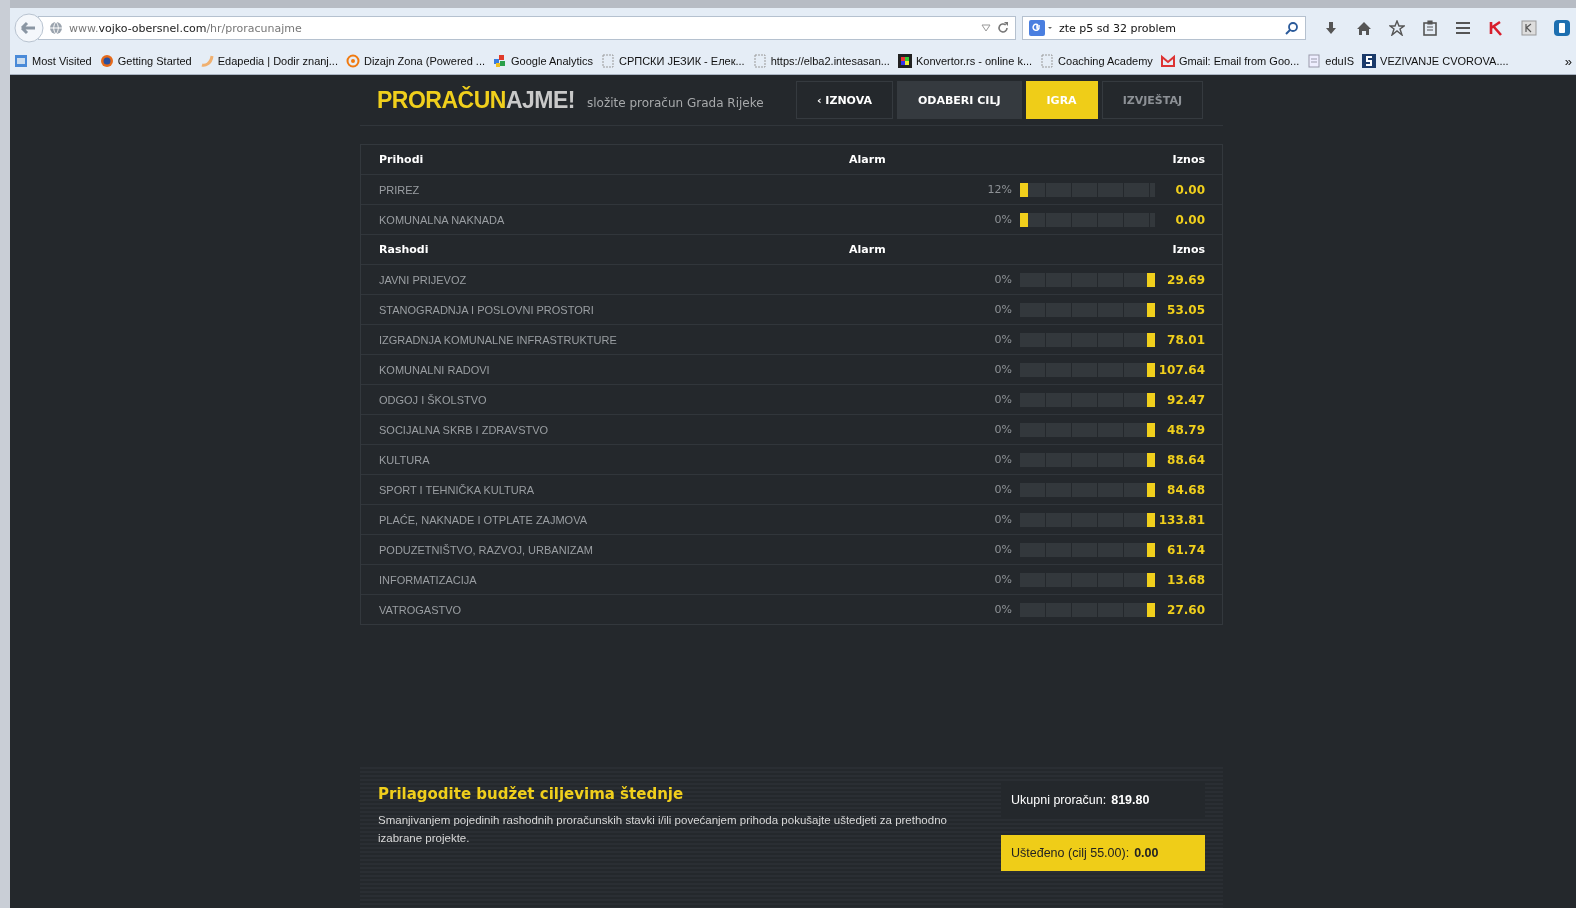 This screenshot has height=908, width=1576. Describe the element at coordinates (1164, 28) in the screenshot. I see `search-field: zte p5 sd 32 problem` at that location.